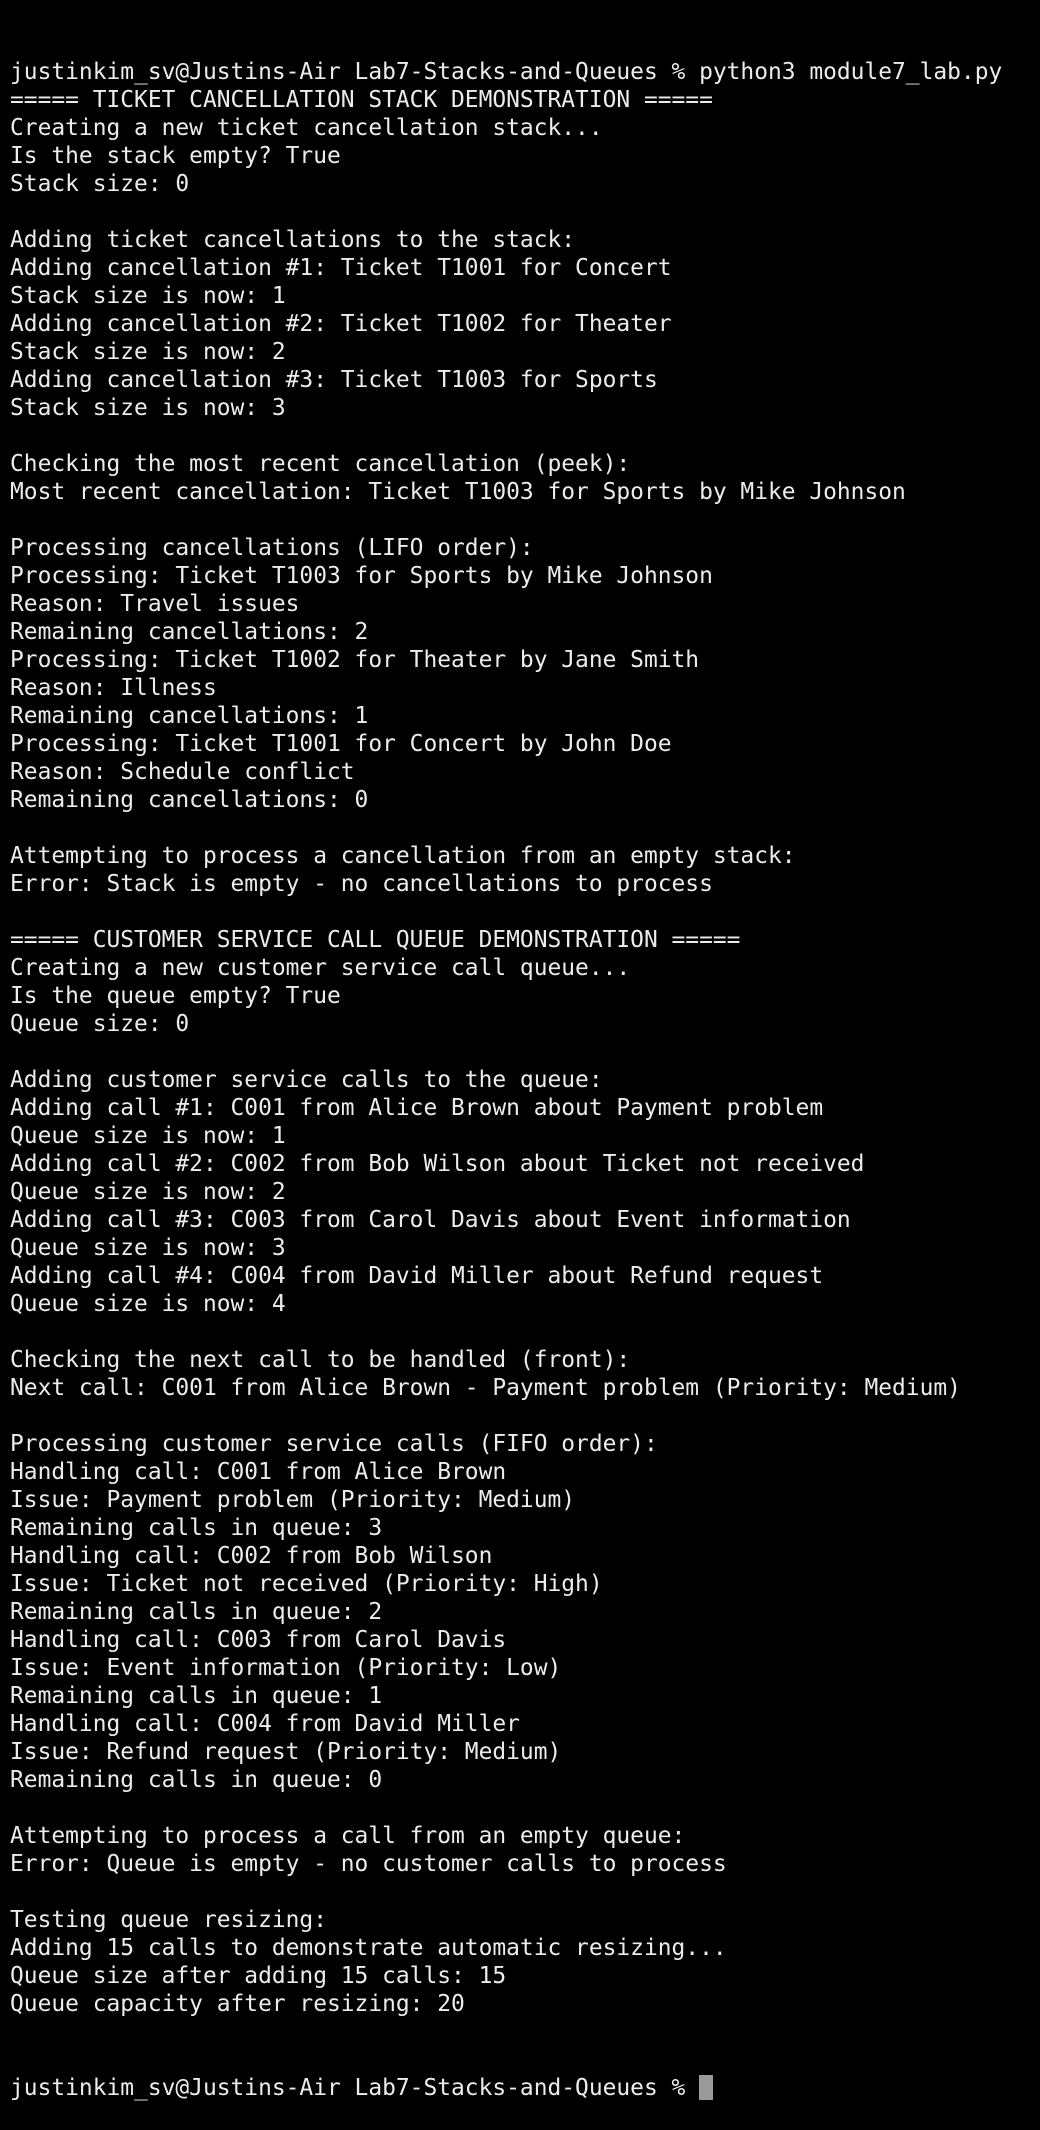  I want to click on output-line: Queue size is now: 1, so click(148, 1136).